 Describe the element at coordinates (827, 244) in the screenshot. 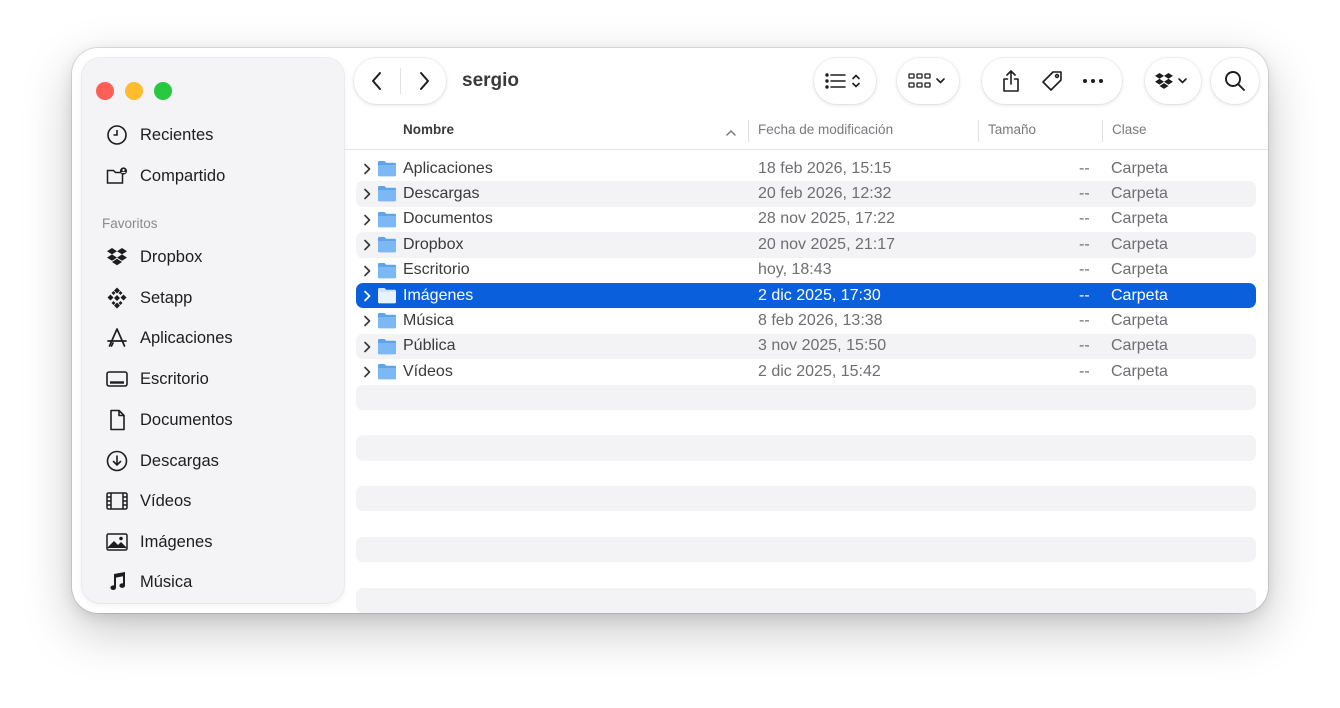

I see `file-date: 20 nov 2025, 21:17` at that location.